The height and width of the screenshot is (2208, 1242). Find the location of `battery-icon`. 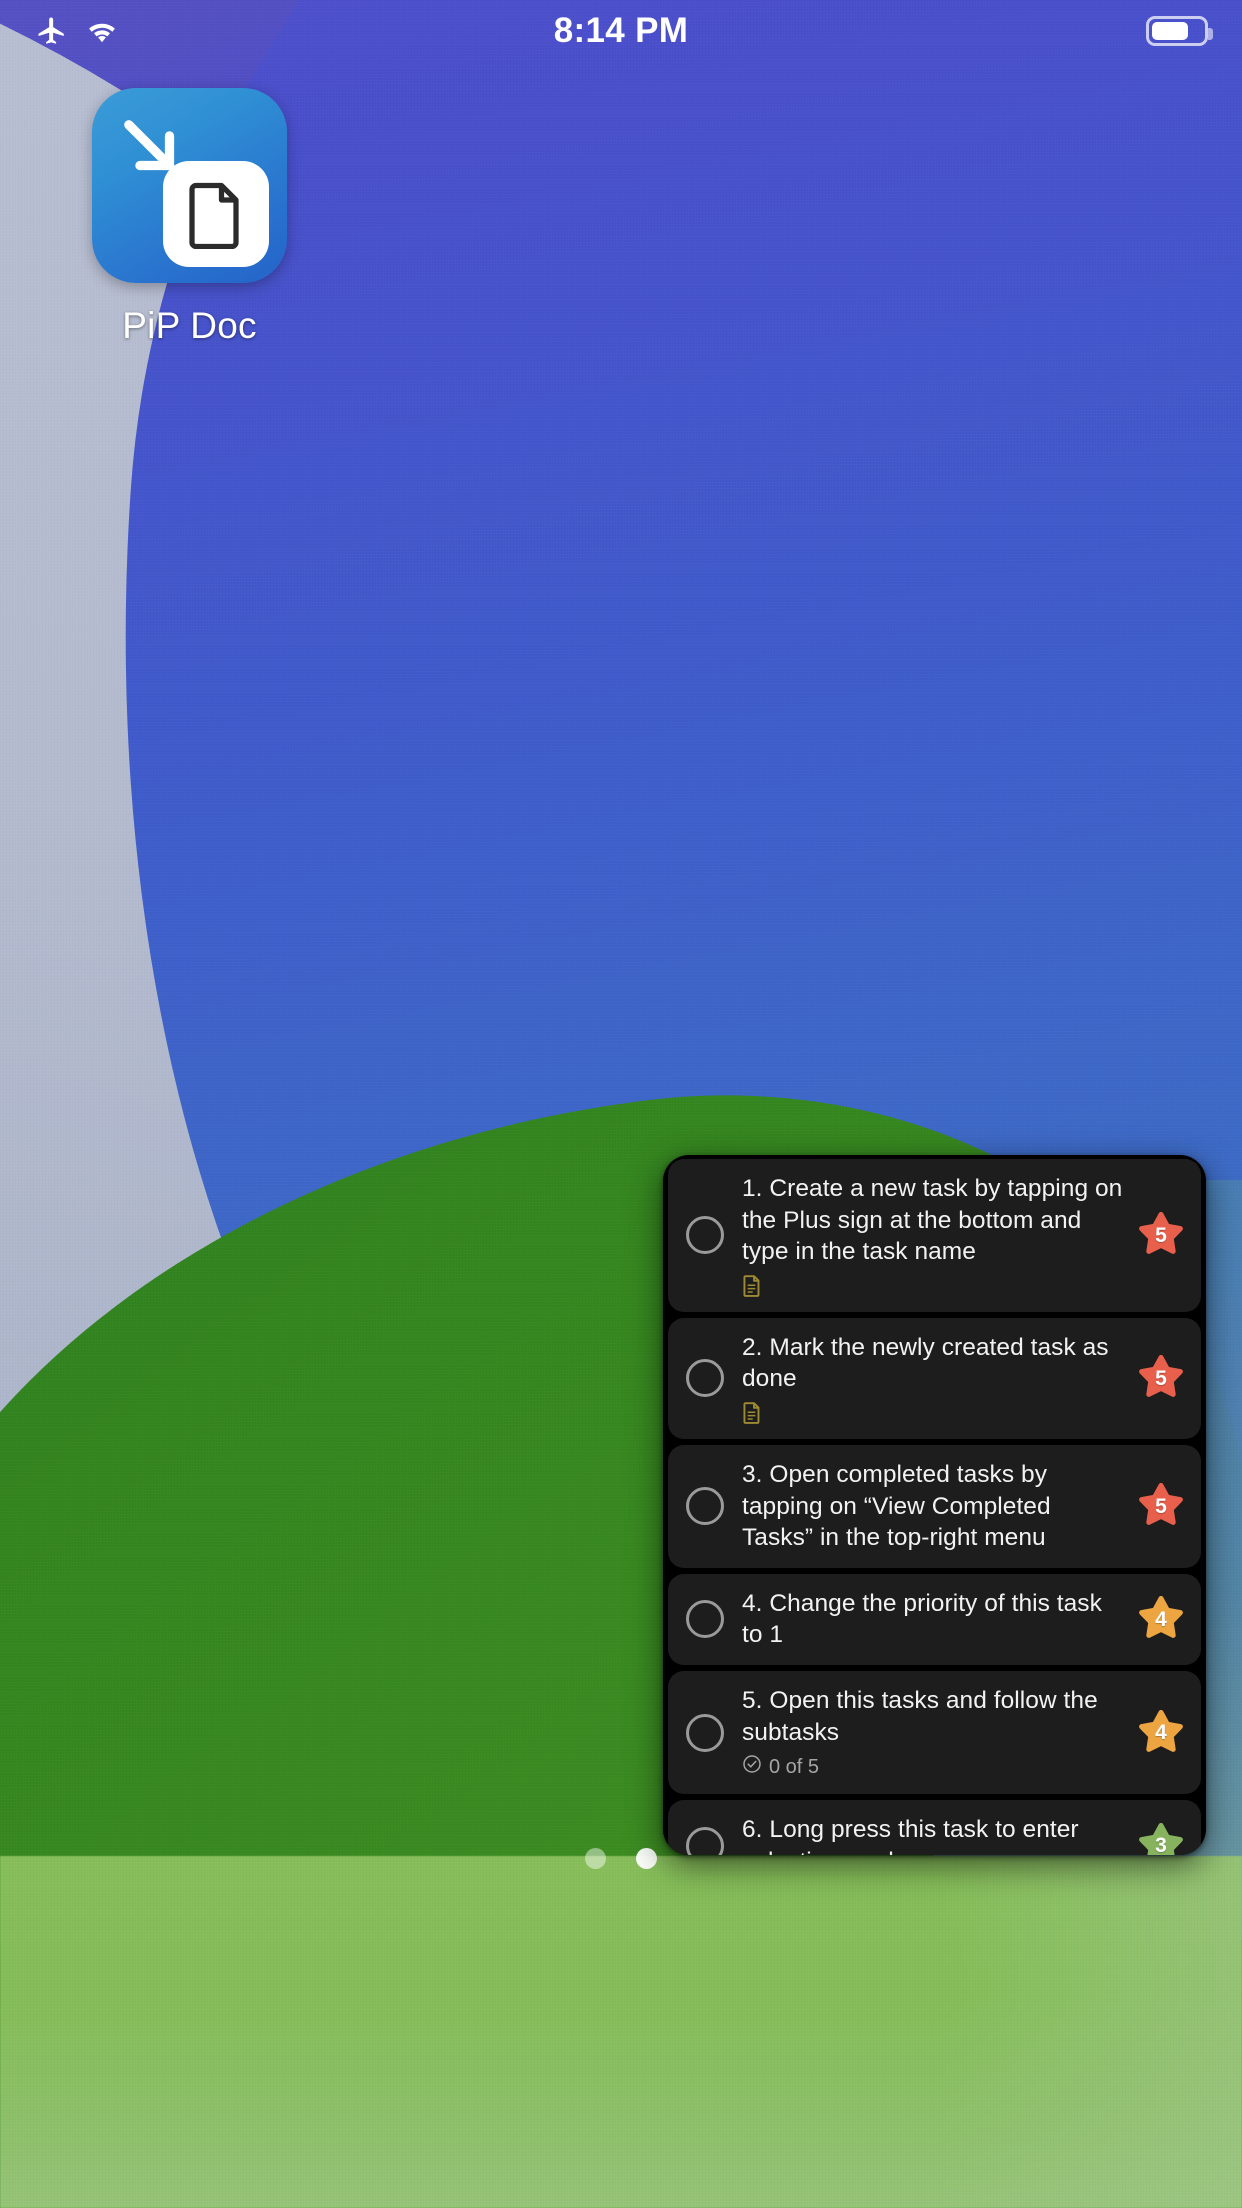

battery-icon is located at coordinates (1179, 31).